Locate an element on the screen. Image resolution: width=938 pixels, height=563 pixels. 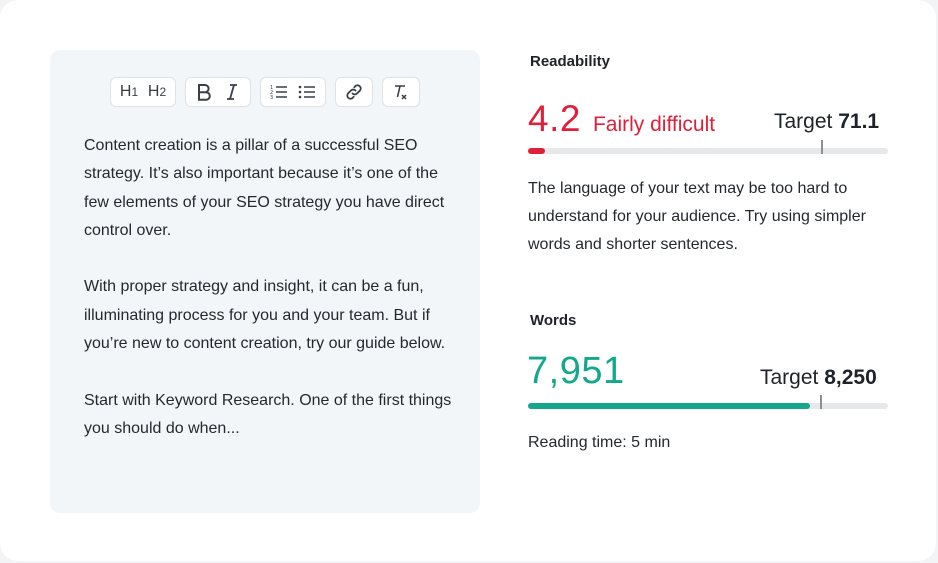
clear-group is located at coordinates (401, 92).